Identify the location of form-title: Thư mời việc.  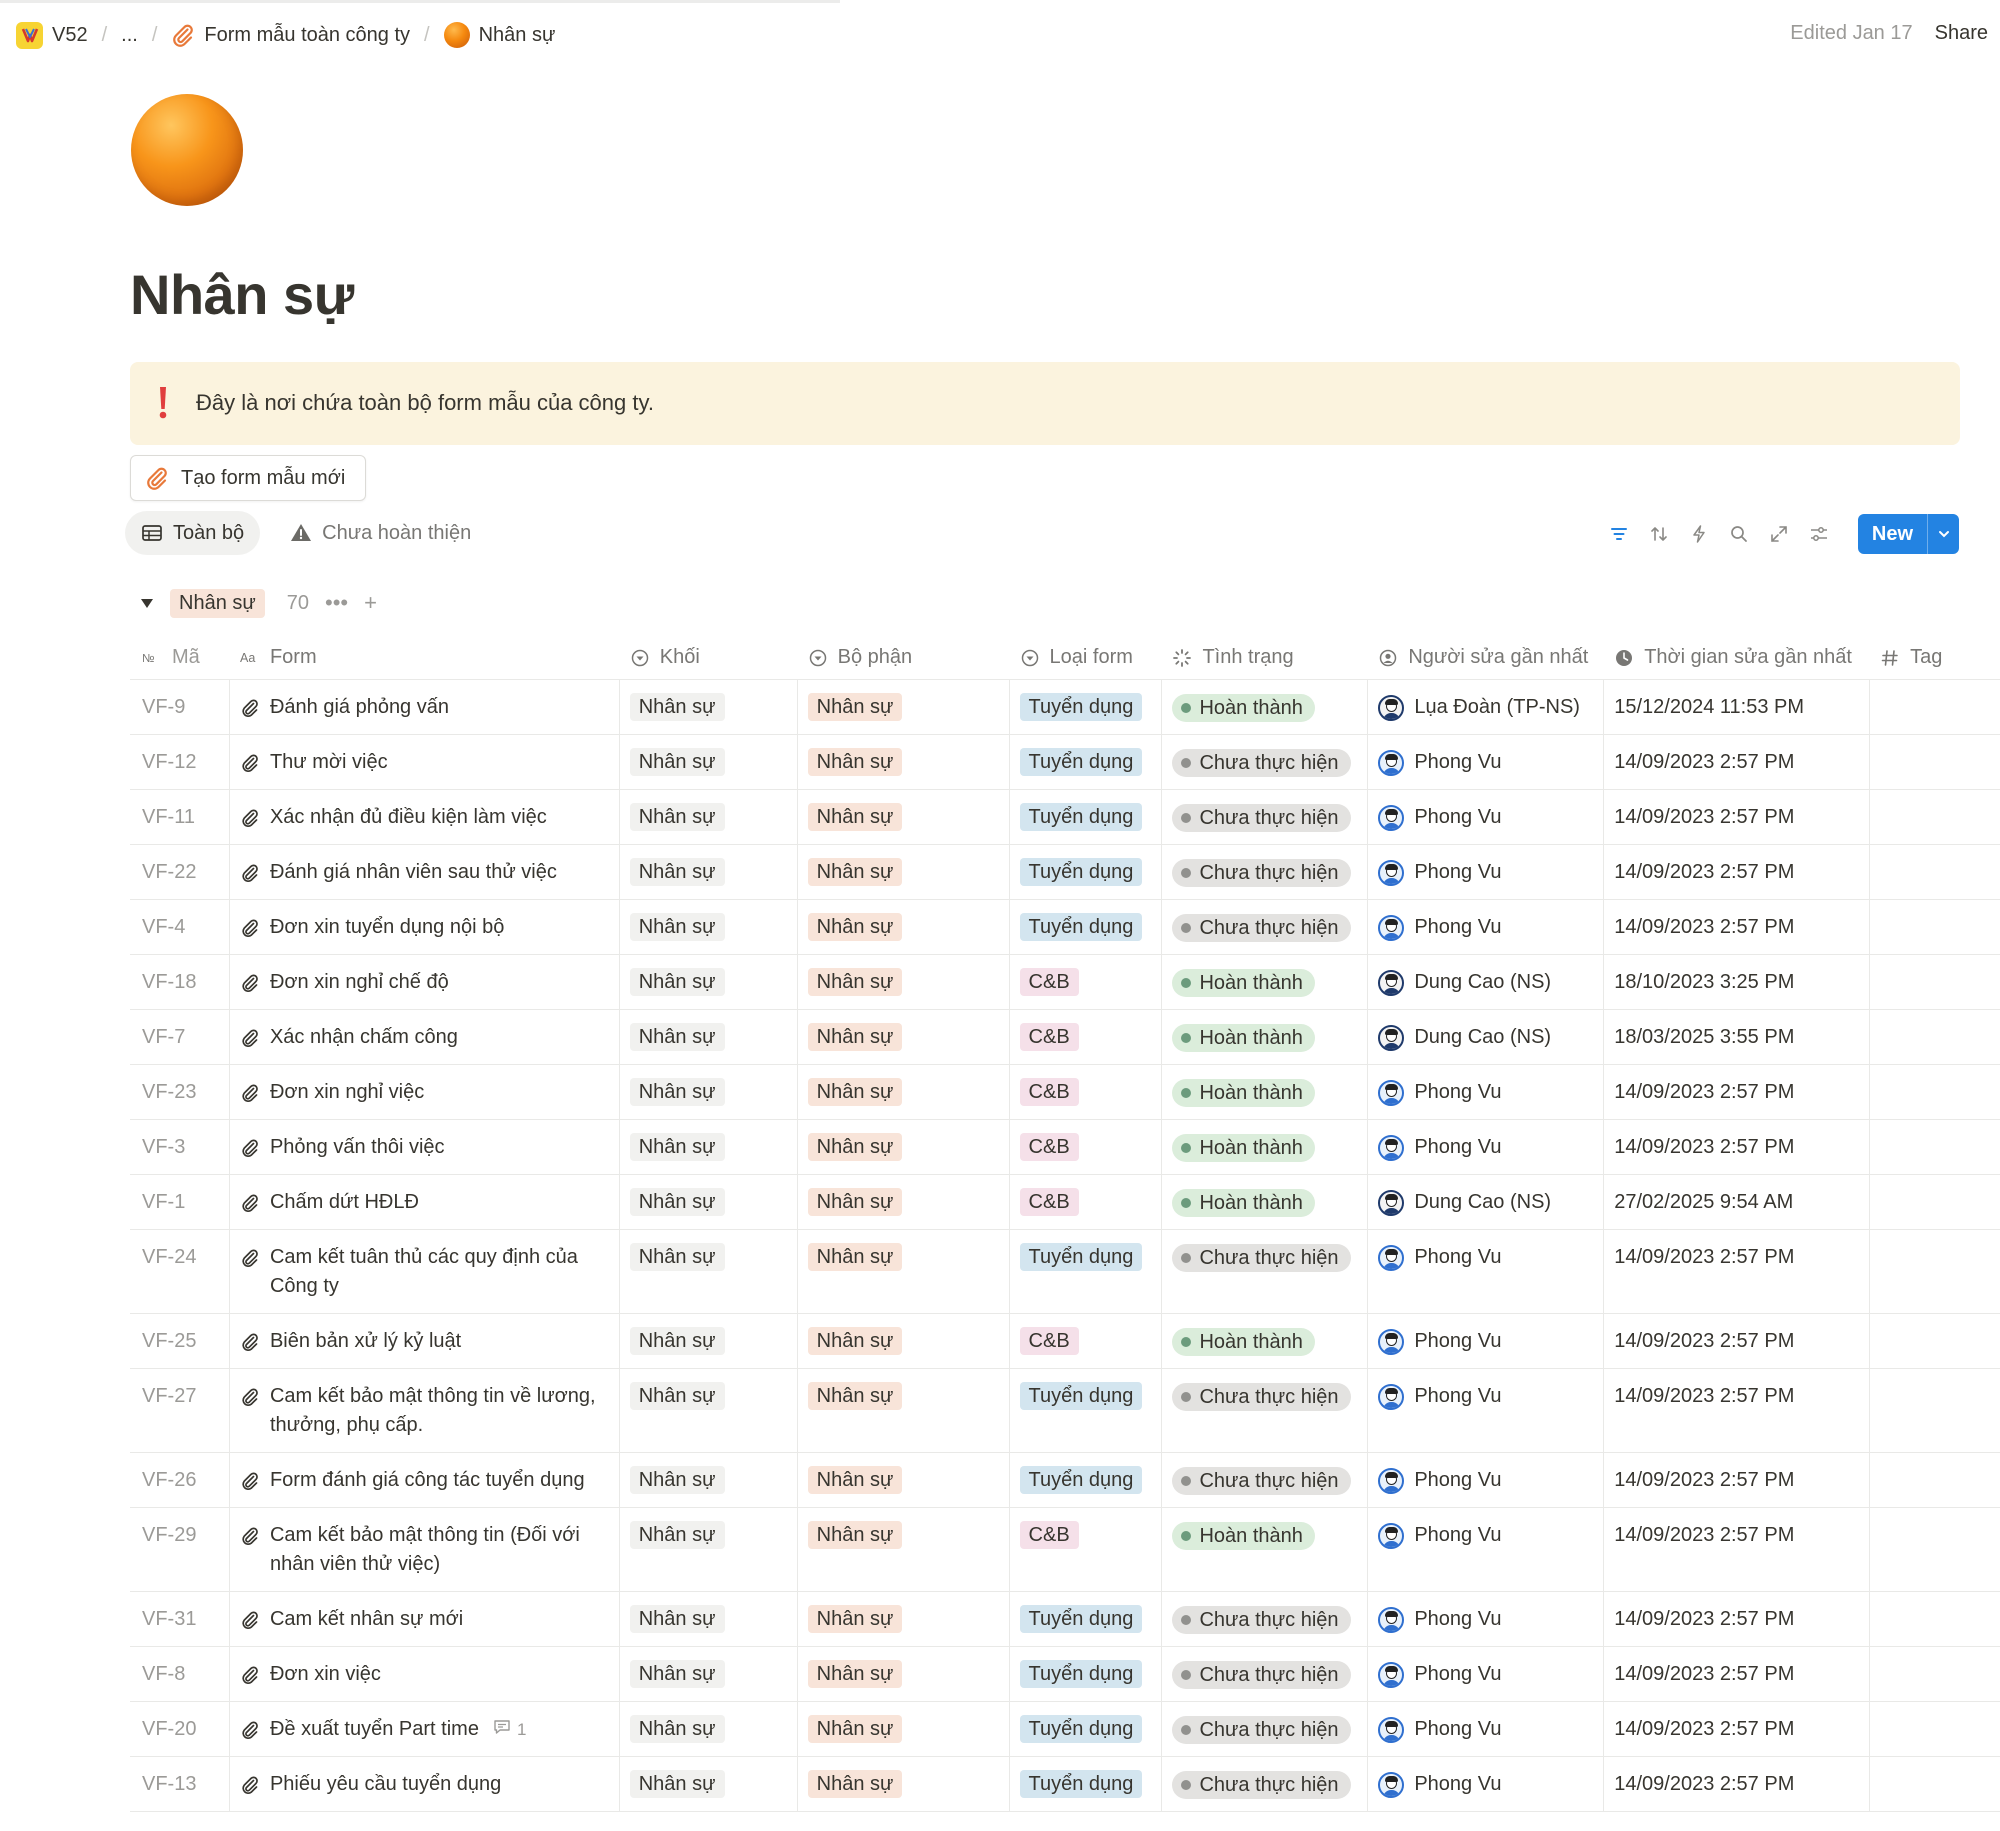
(329, 762).